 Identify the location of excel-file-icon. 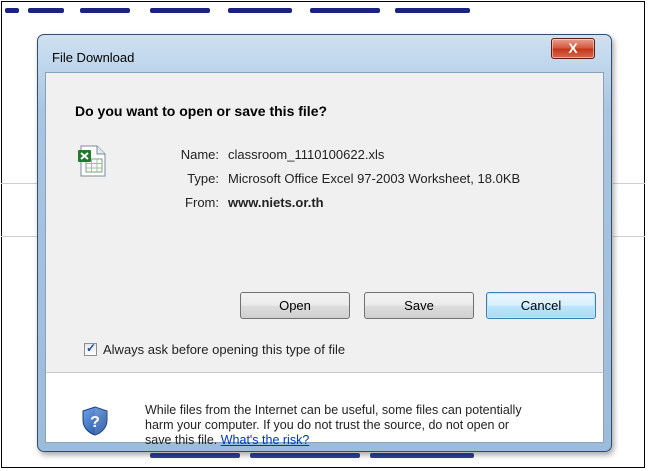
(92, 161).